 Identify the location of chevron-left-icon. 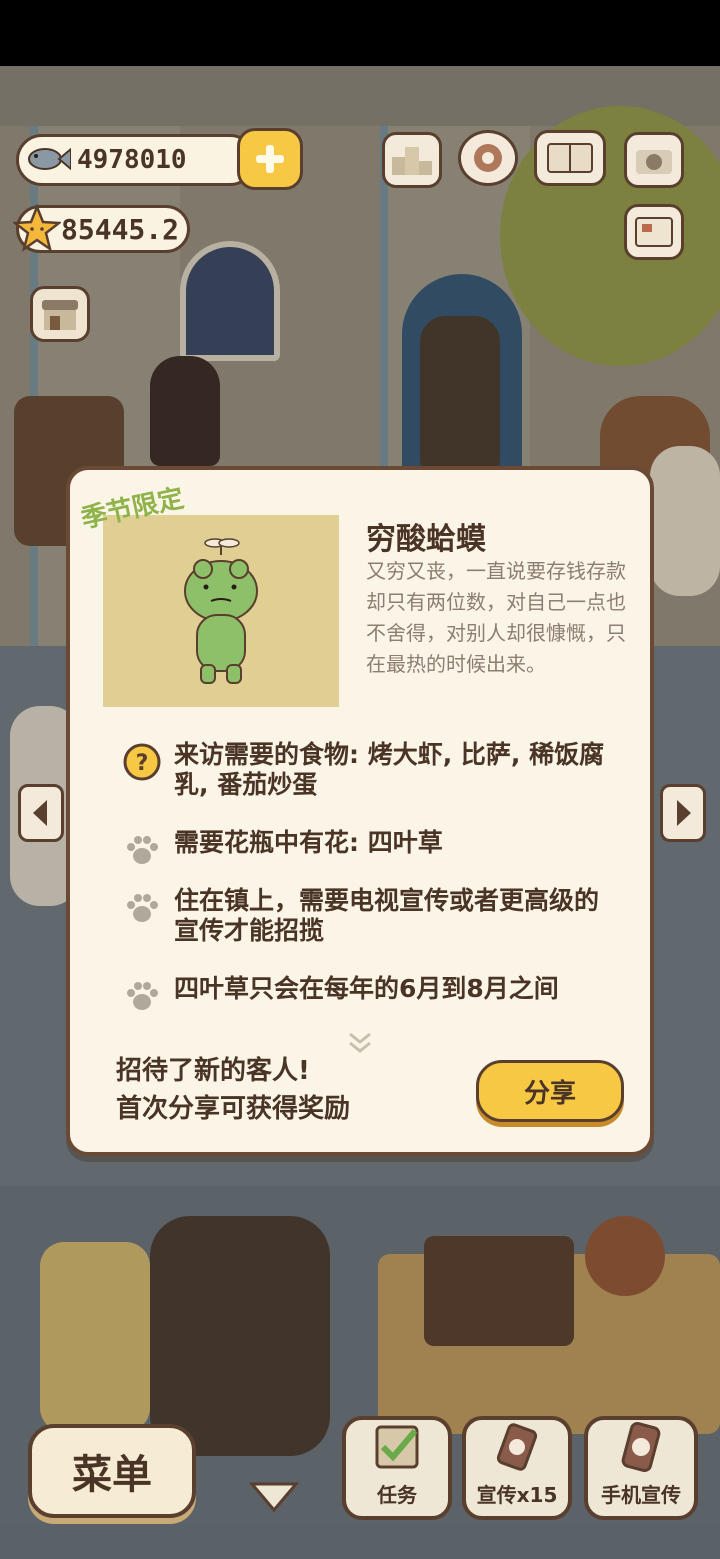
(40, 813).